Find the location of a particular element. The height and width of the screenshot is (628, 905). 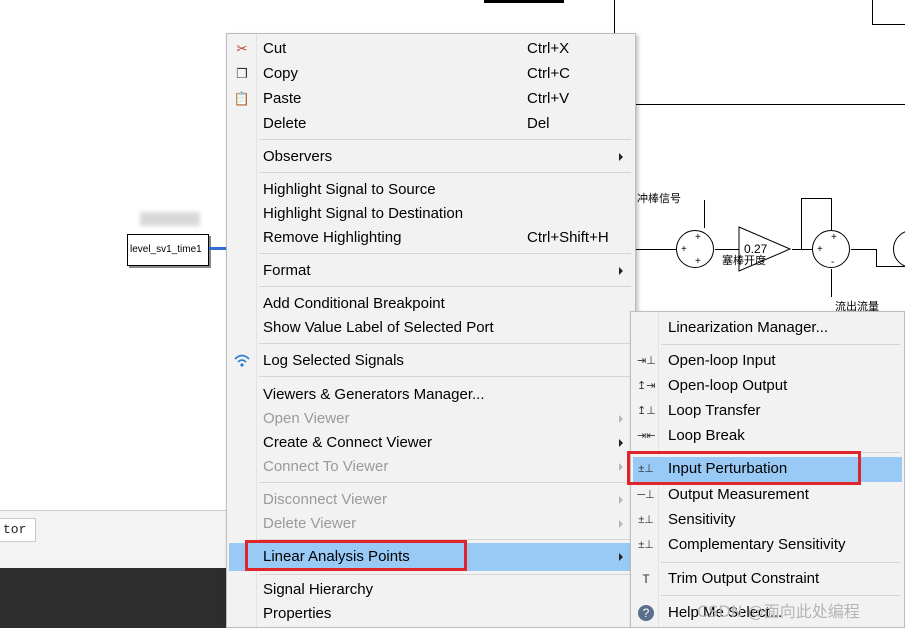

complementary-sensitivity-icon: ±⊥ is located at coordinates (646, 545).